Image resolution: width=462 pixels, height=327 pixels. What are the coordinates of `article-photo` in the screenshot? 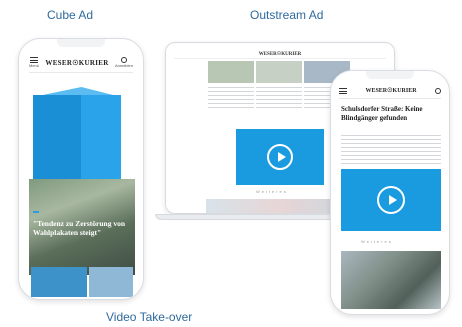 It's located at (391, 280).